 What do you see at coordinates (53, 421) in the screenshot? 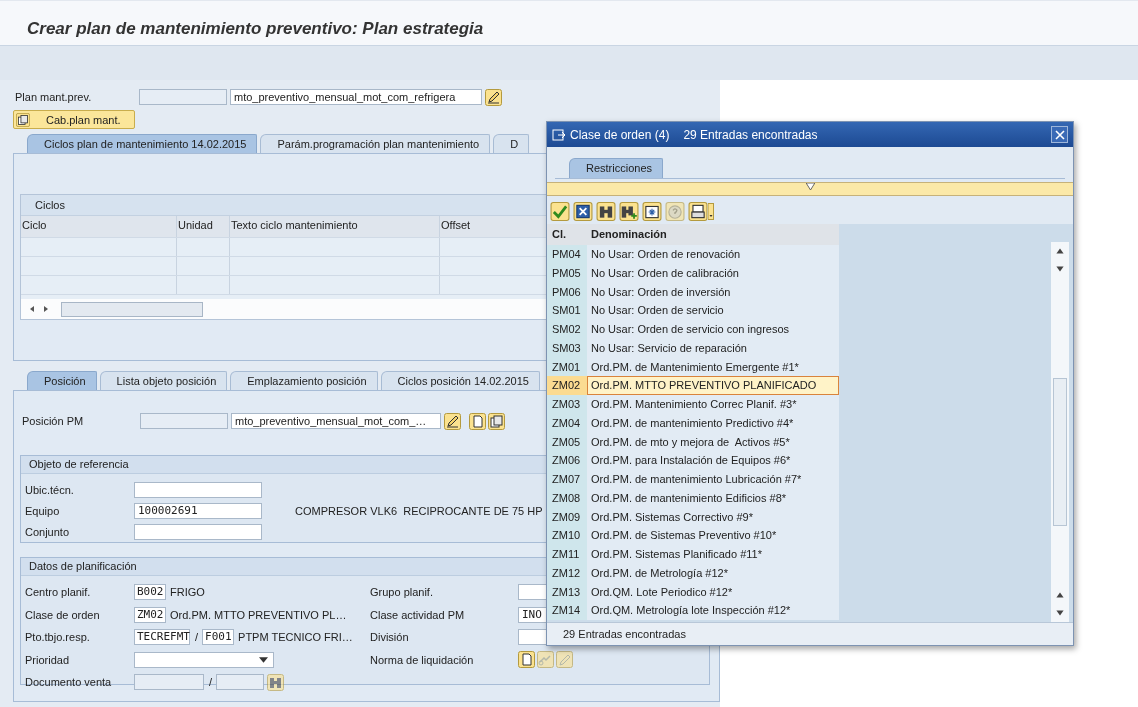
I see `field-label: Posición PM` at bounding box center [53, 421].